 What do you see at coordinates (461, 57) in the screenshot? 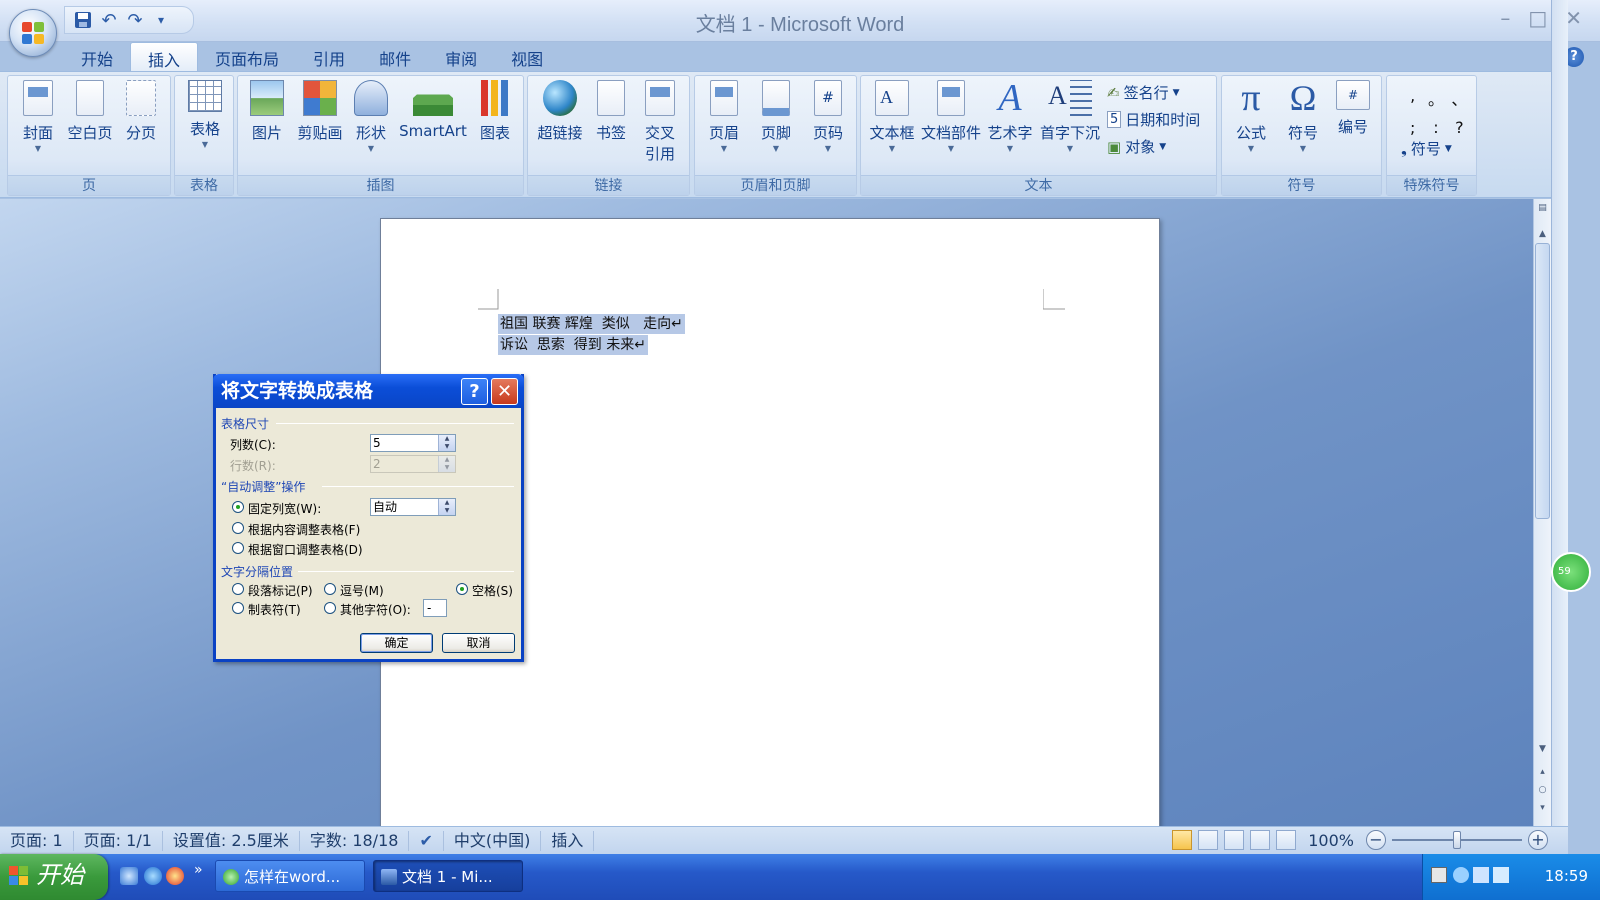
I see `tab-review: 审阅` at bounding box center [461, 57].